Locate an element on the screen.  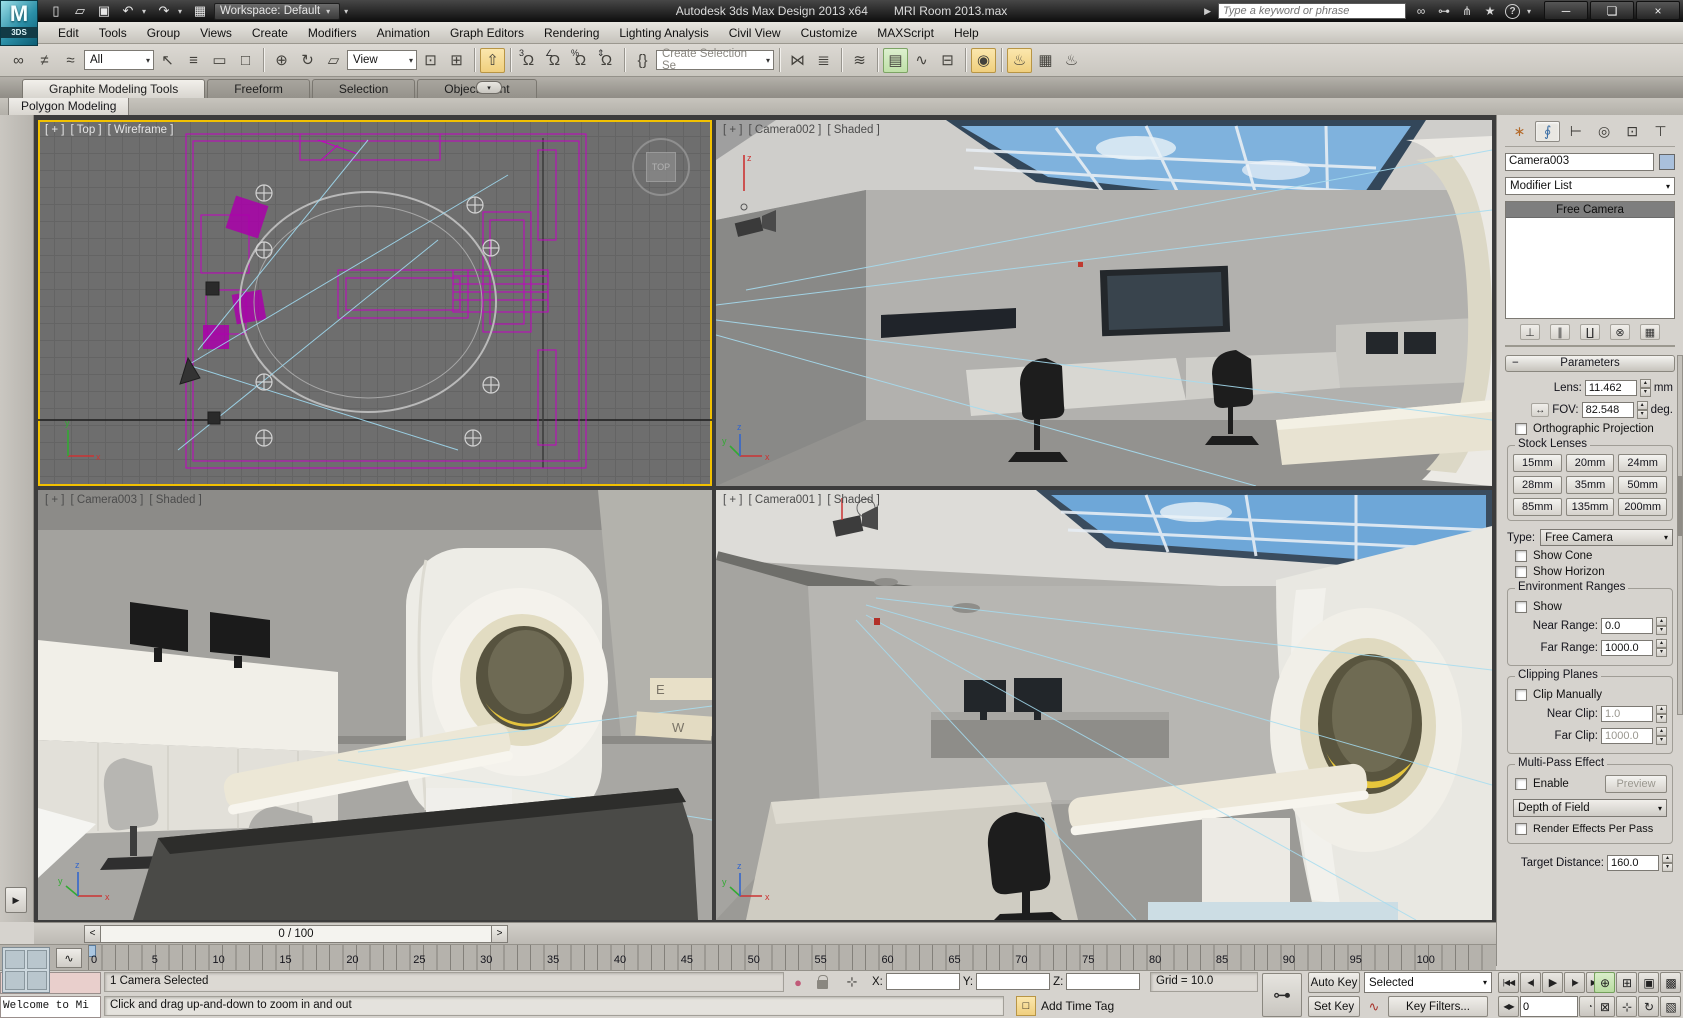
default-in-out-tangents-icon: ∿ is located at coordinates (1374, 1007).